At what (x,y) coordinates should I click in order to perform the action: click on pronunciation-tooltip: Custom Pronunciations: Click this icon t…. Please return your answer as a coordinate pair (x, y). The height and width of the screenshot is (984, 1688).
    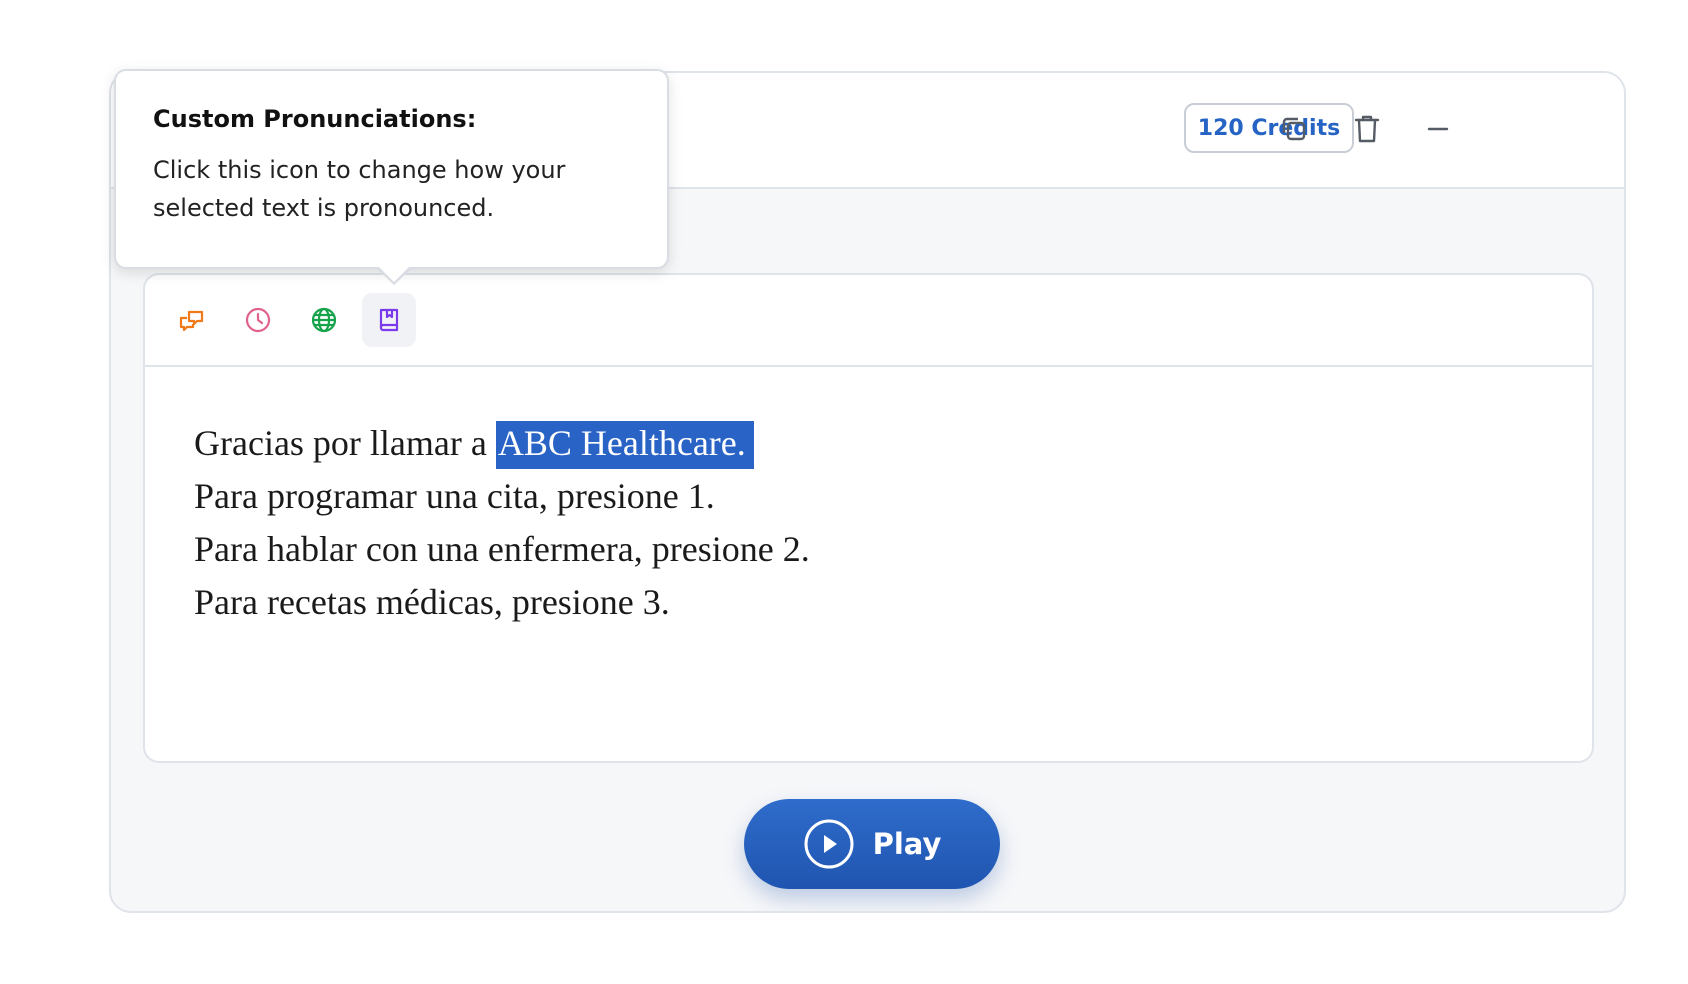
    Looking at the image, I should click on (391, 177).